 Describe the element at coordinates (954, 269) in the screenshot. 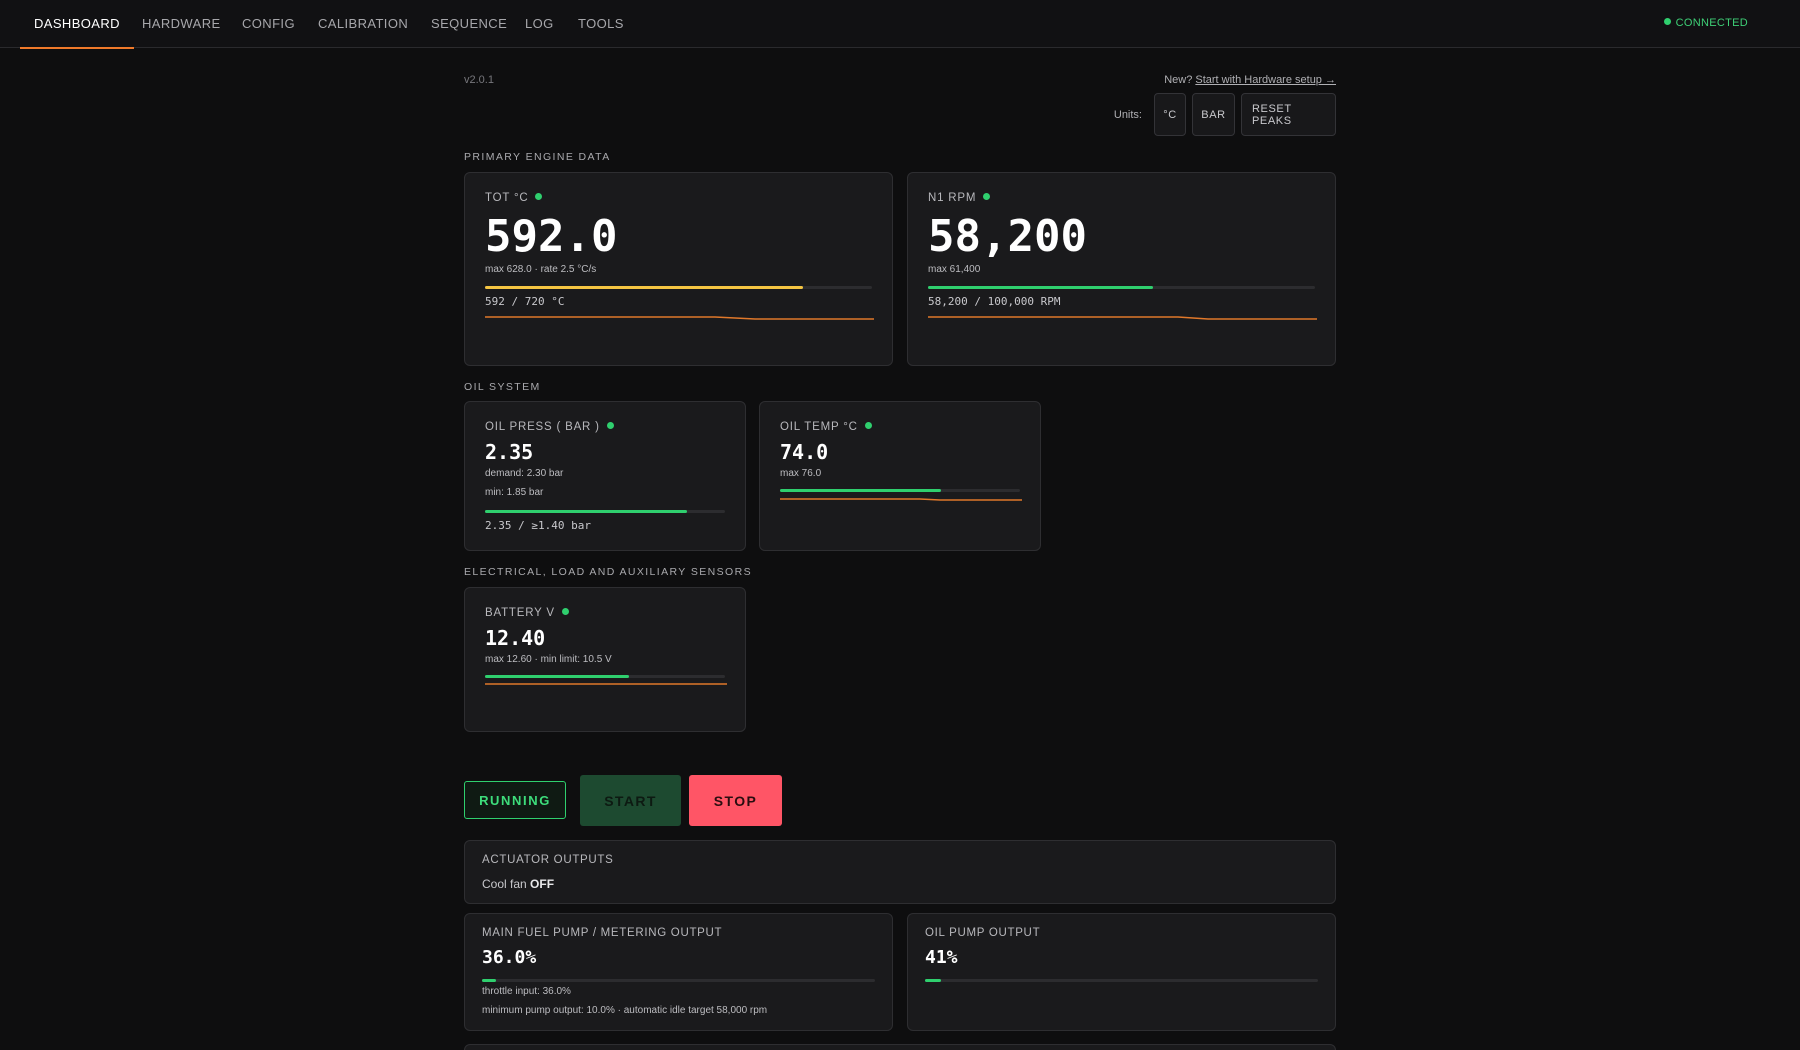

I see `n1-sub: max 61,400` at that location.